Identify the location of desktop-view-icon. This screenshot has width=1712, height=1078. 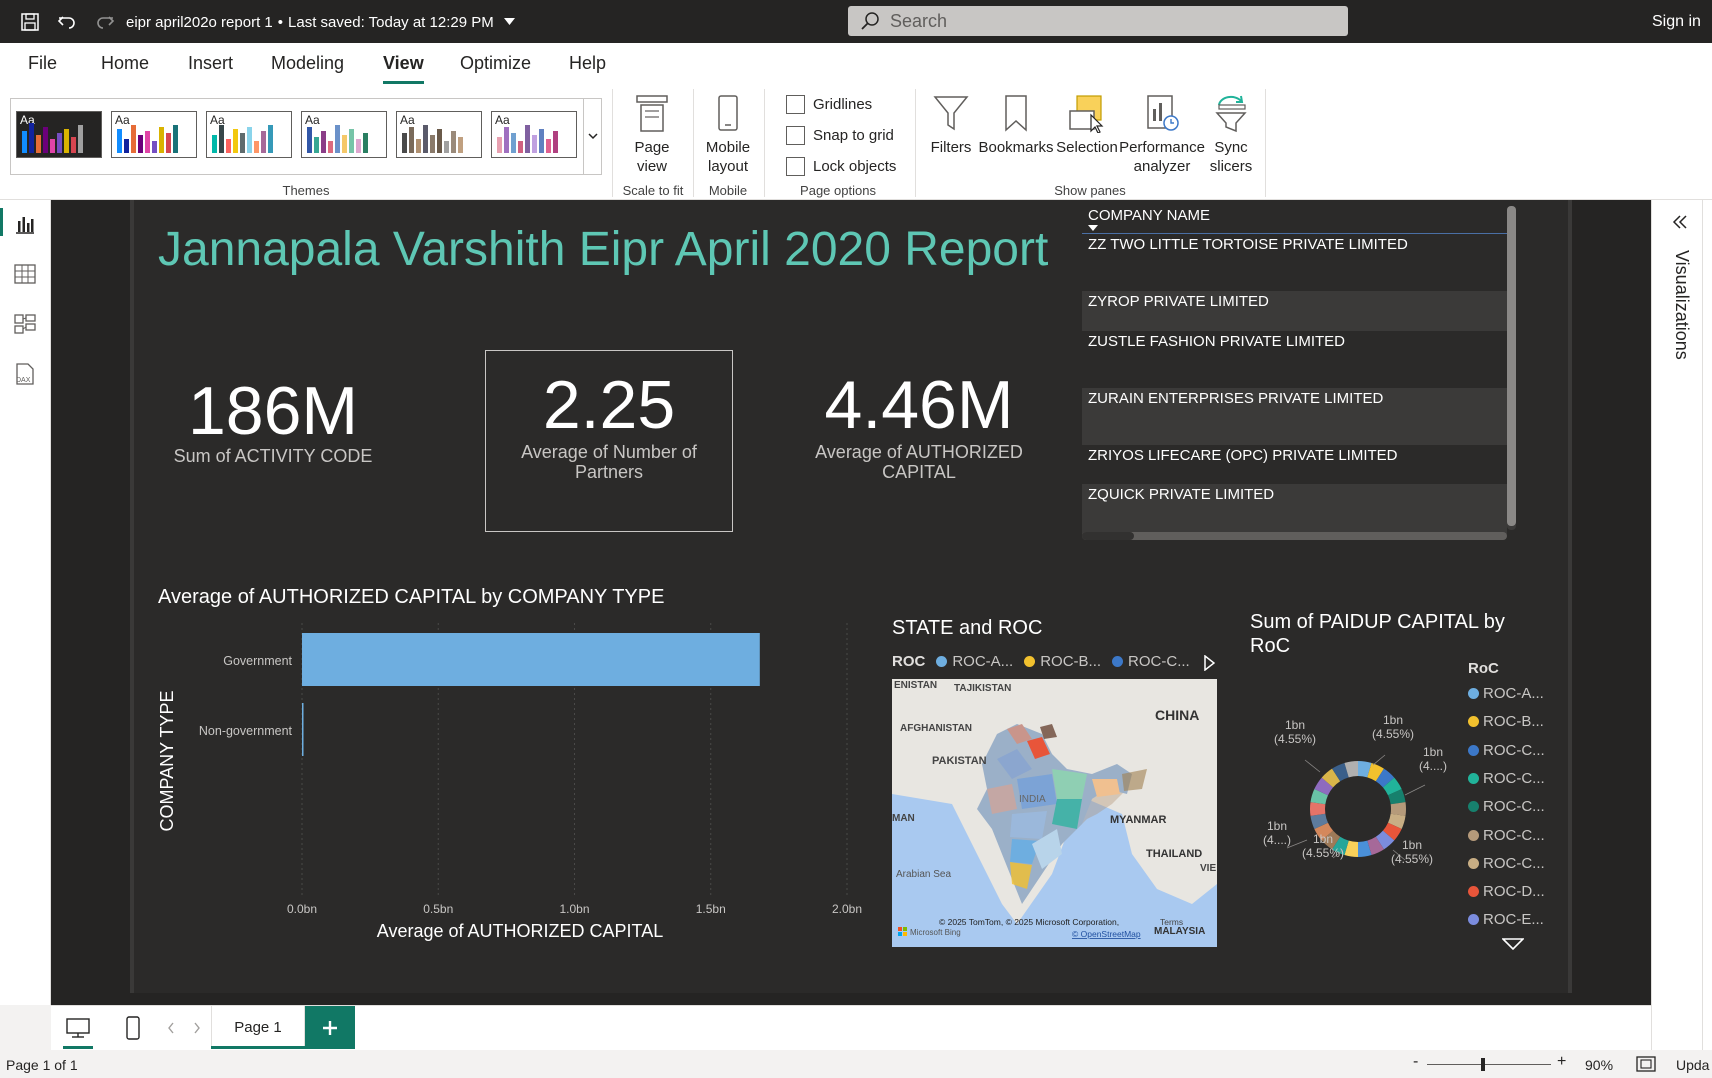
(78, 1028).